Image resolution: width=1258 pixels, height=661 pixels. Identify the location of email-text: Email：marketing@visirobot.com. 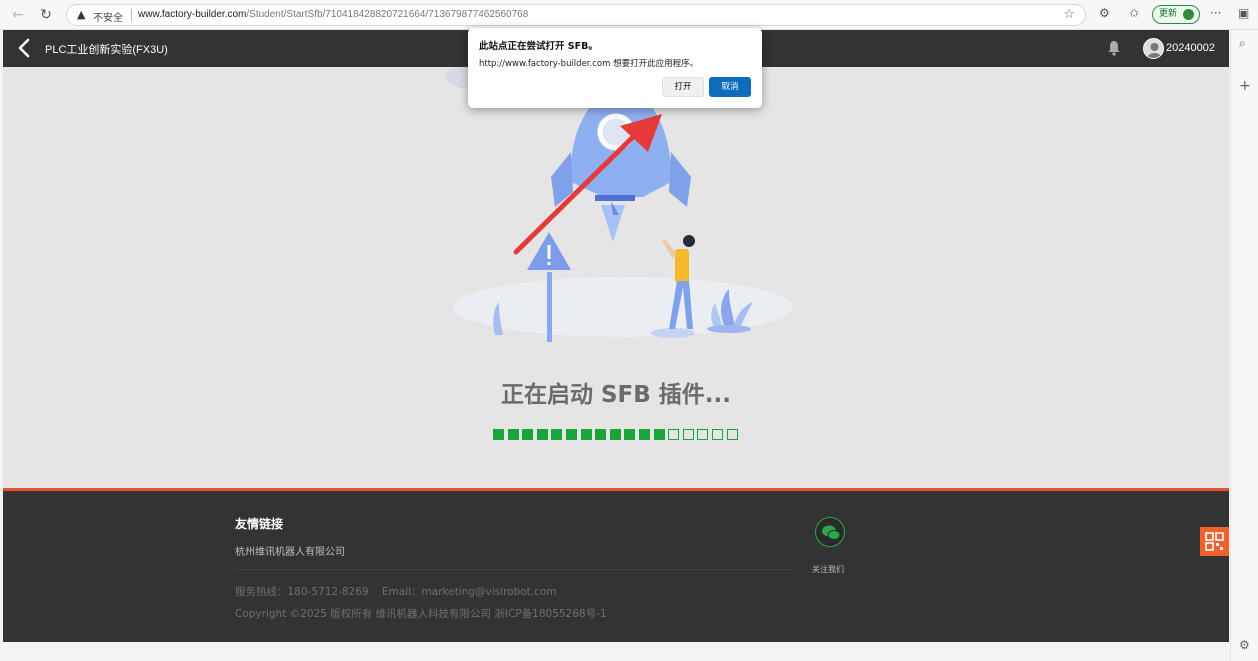
(469, 592).